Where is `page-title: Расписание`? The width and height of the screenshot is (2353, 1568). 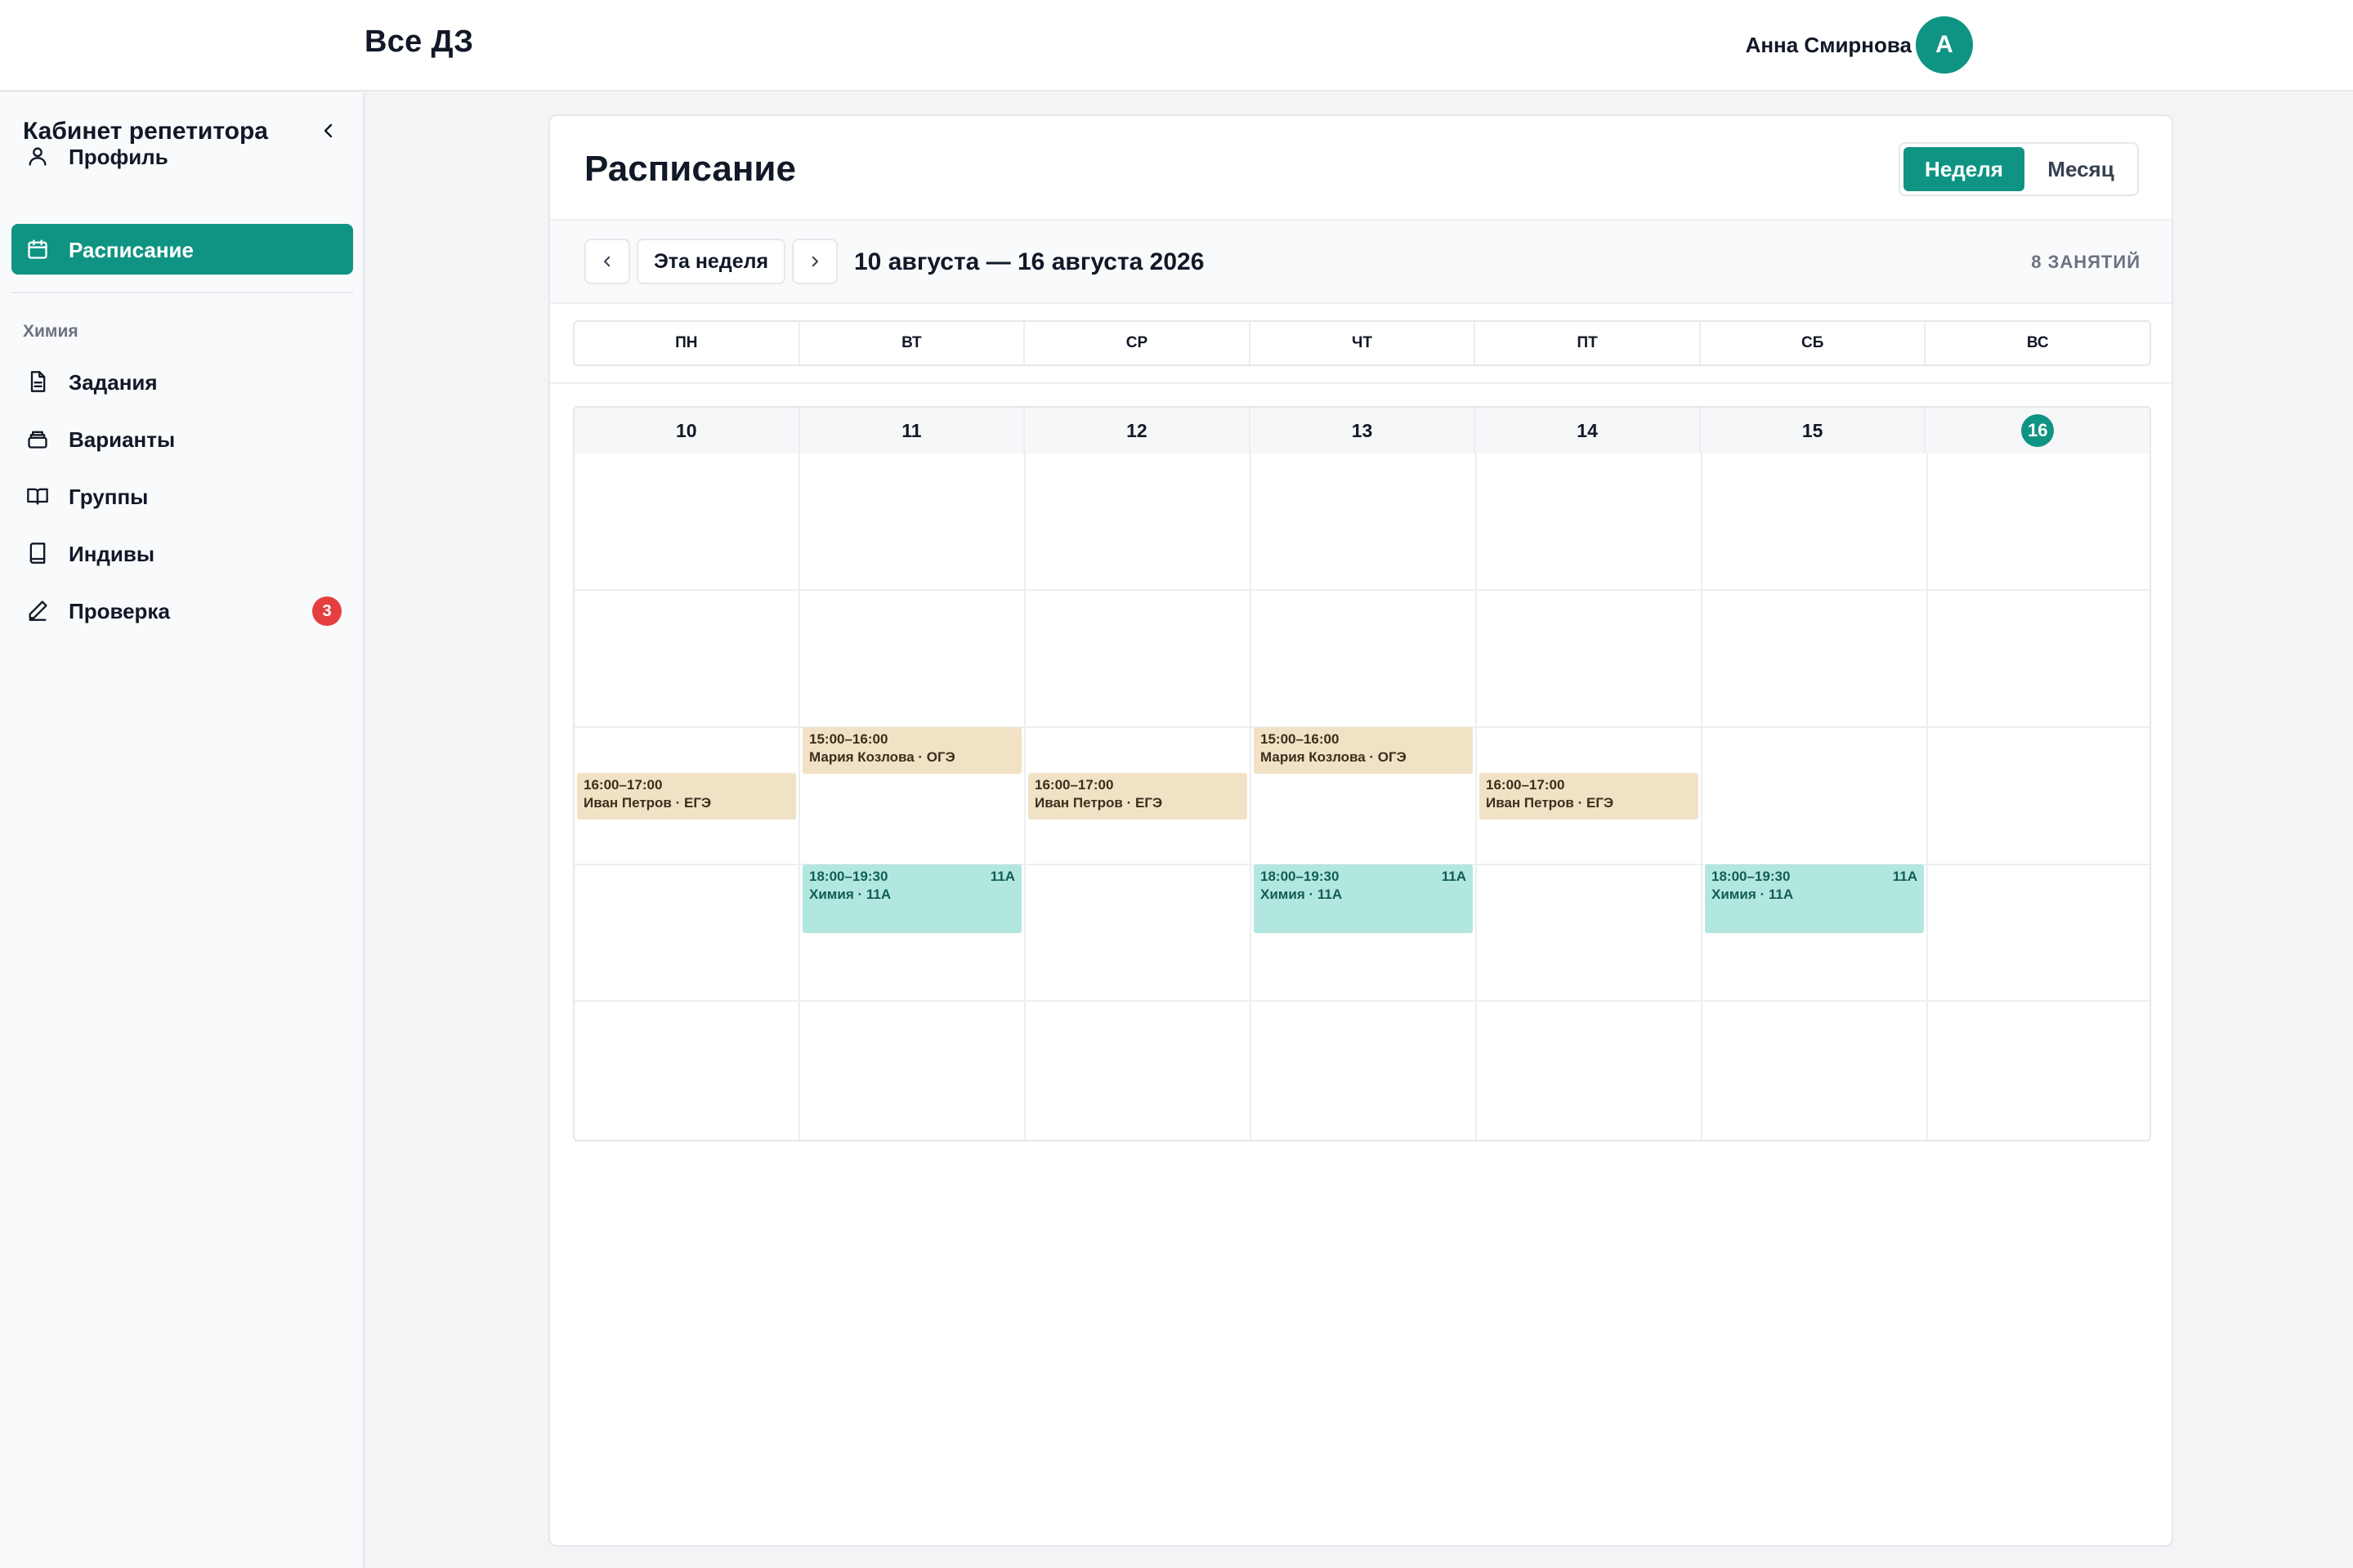
page-title: Расписание is located at coordinates (690, 169).